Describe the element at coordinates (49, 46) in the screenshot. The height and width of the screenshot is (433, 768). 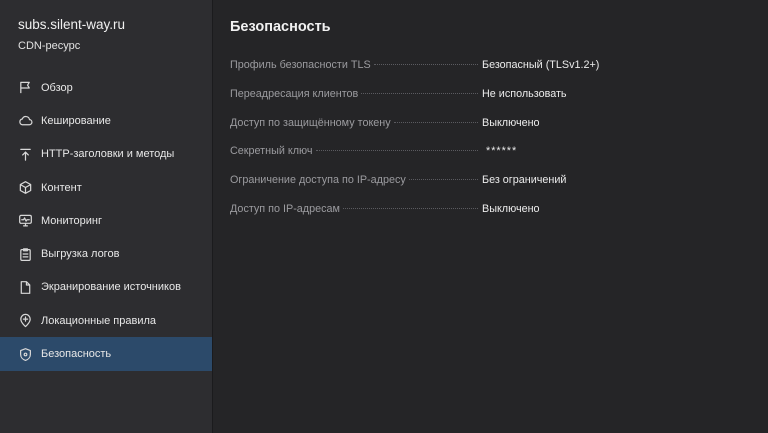
I see `resource-type-label: CDN-ресурс` at that location.